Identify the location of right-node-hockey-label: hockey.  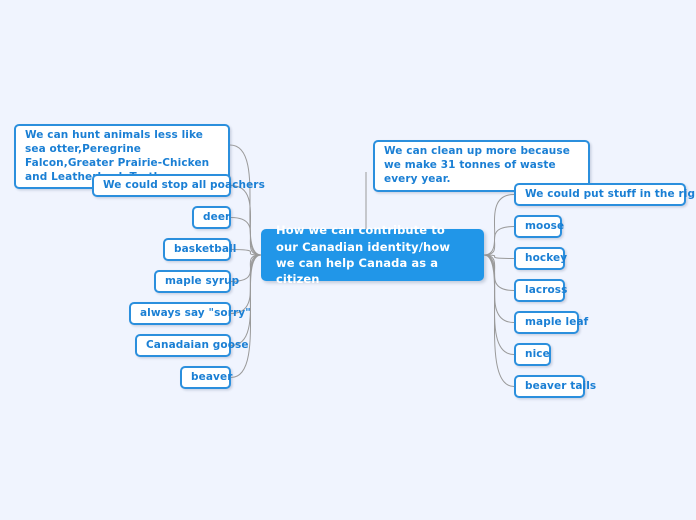
(546, 257).